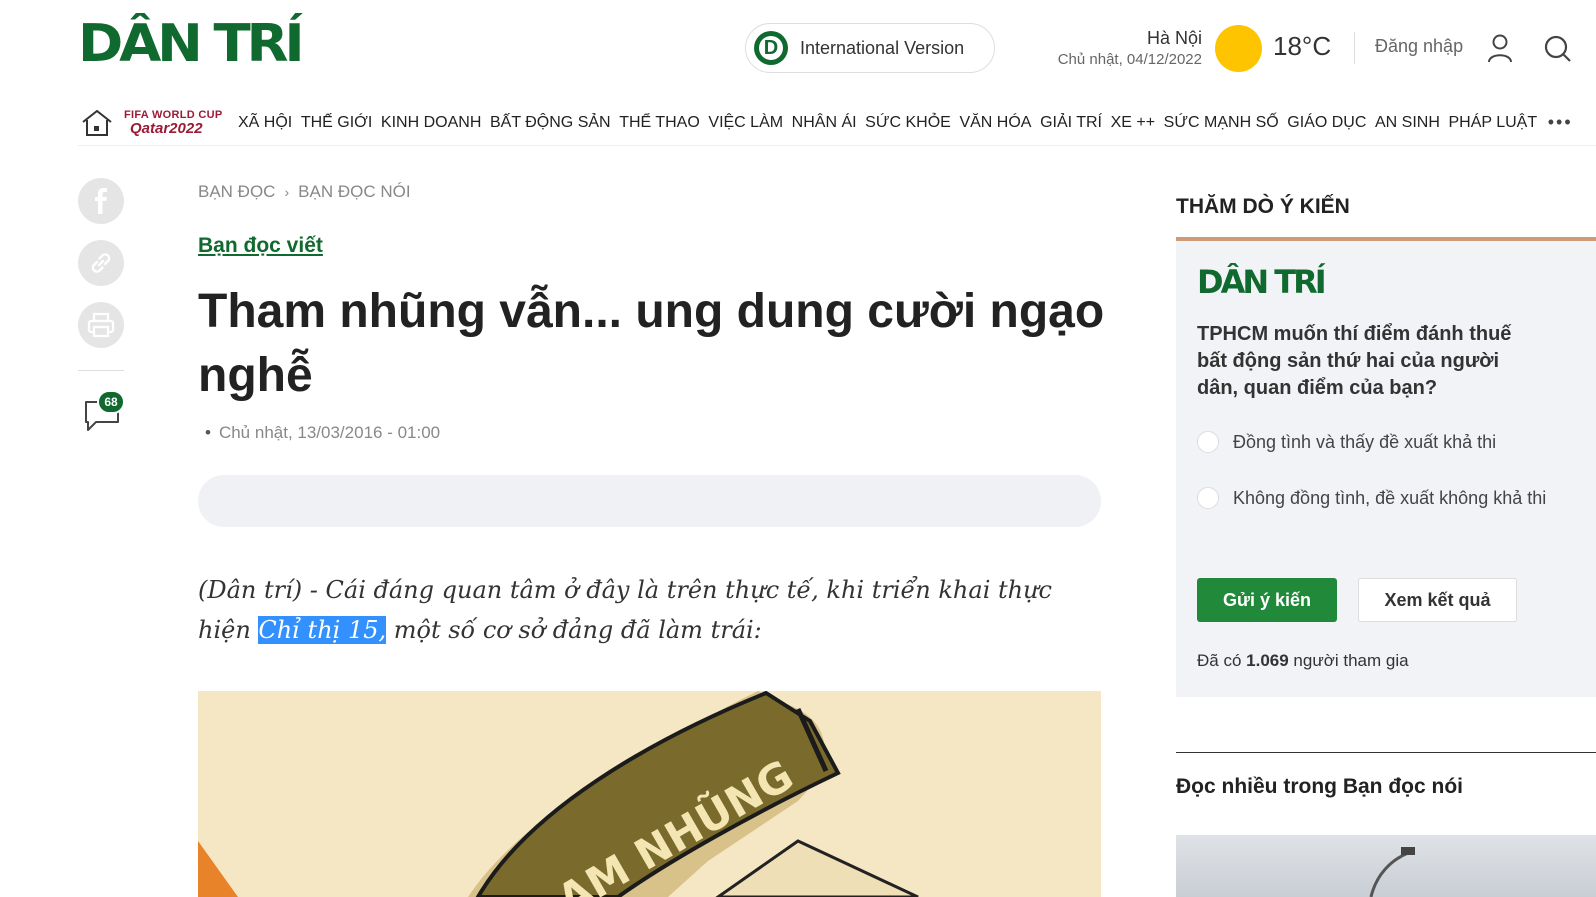 Image resolution: width=1596 pixels, height=897 pixels. I want to click on nav-item-xe: XE ++, so click(1133, 123).